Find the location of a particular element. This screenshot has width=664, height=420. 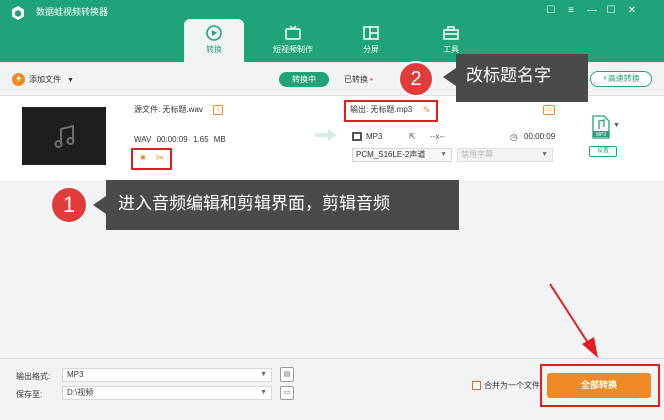

tab-label: 转换 is located at coordinates (214, 49).